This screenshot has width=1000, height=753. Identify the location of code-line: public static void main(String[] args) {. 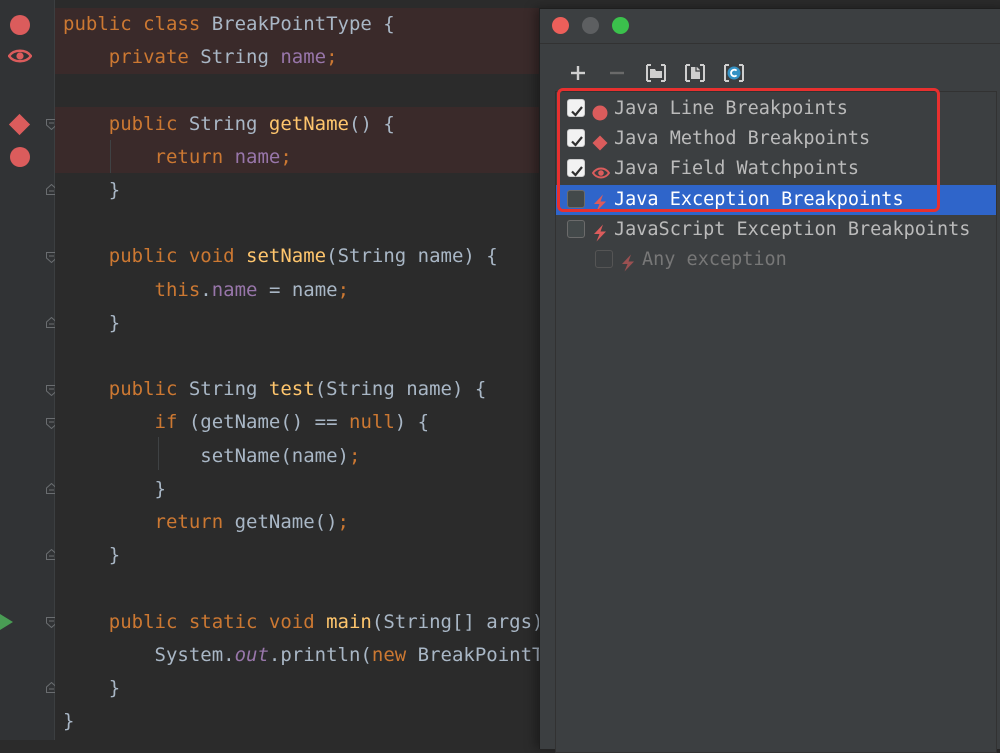
(301, 622).